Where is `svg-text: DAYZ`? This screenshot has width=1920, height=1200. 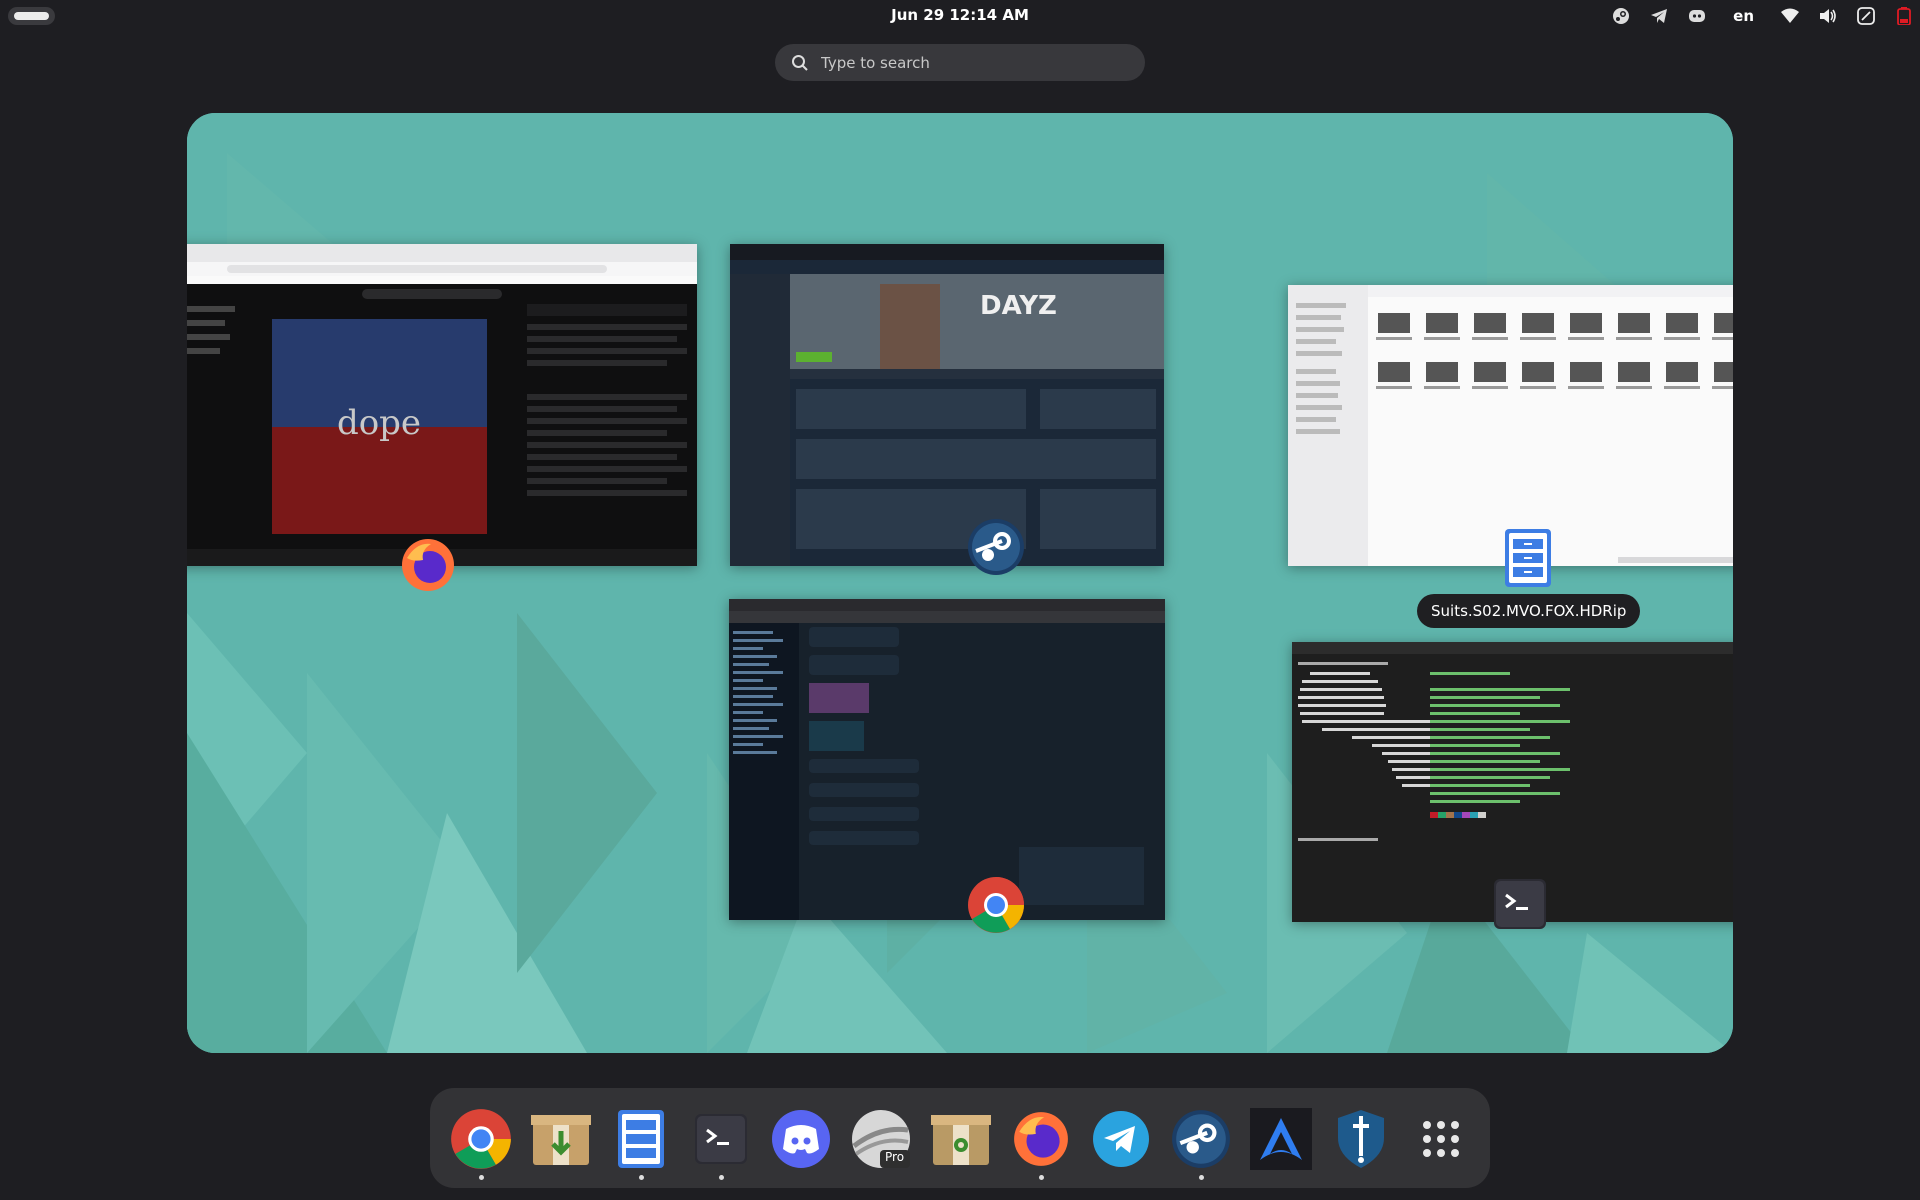
svg-text: DAYZ is located at coordinates (1018, 306).